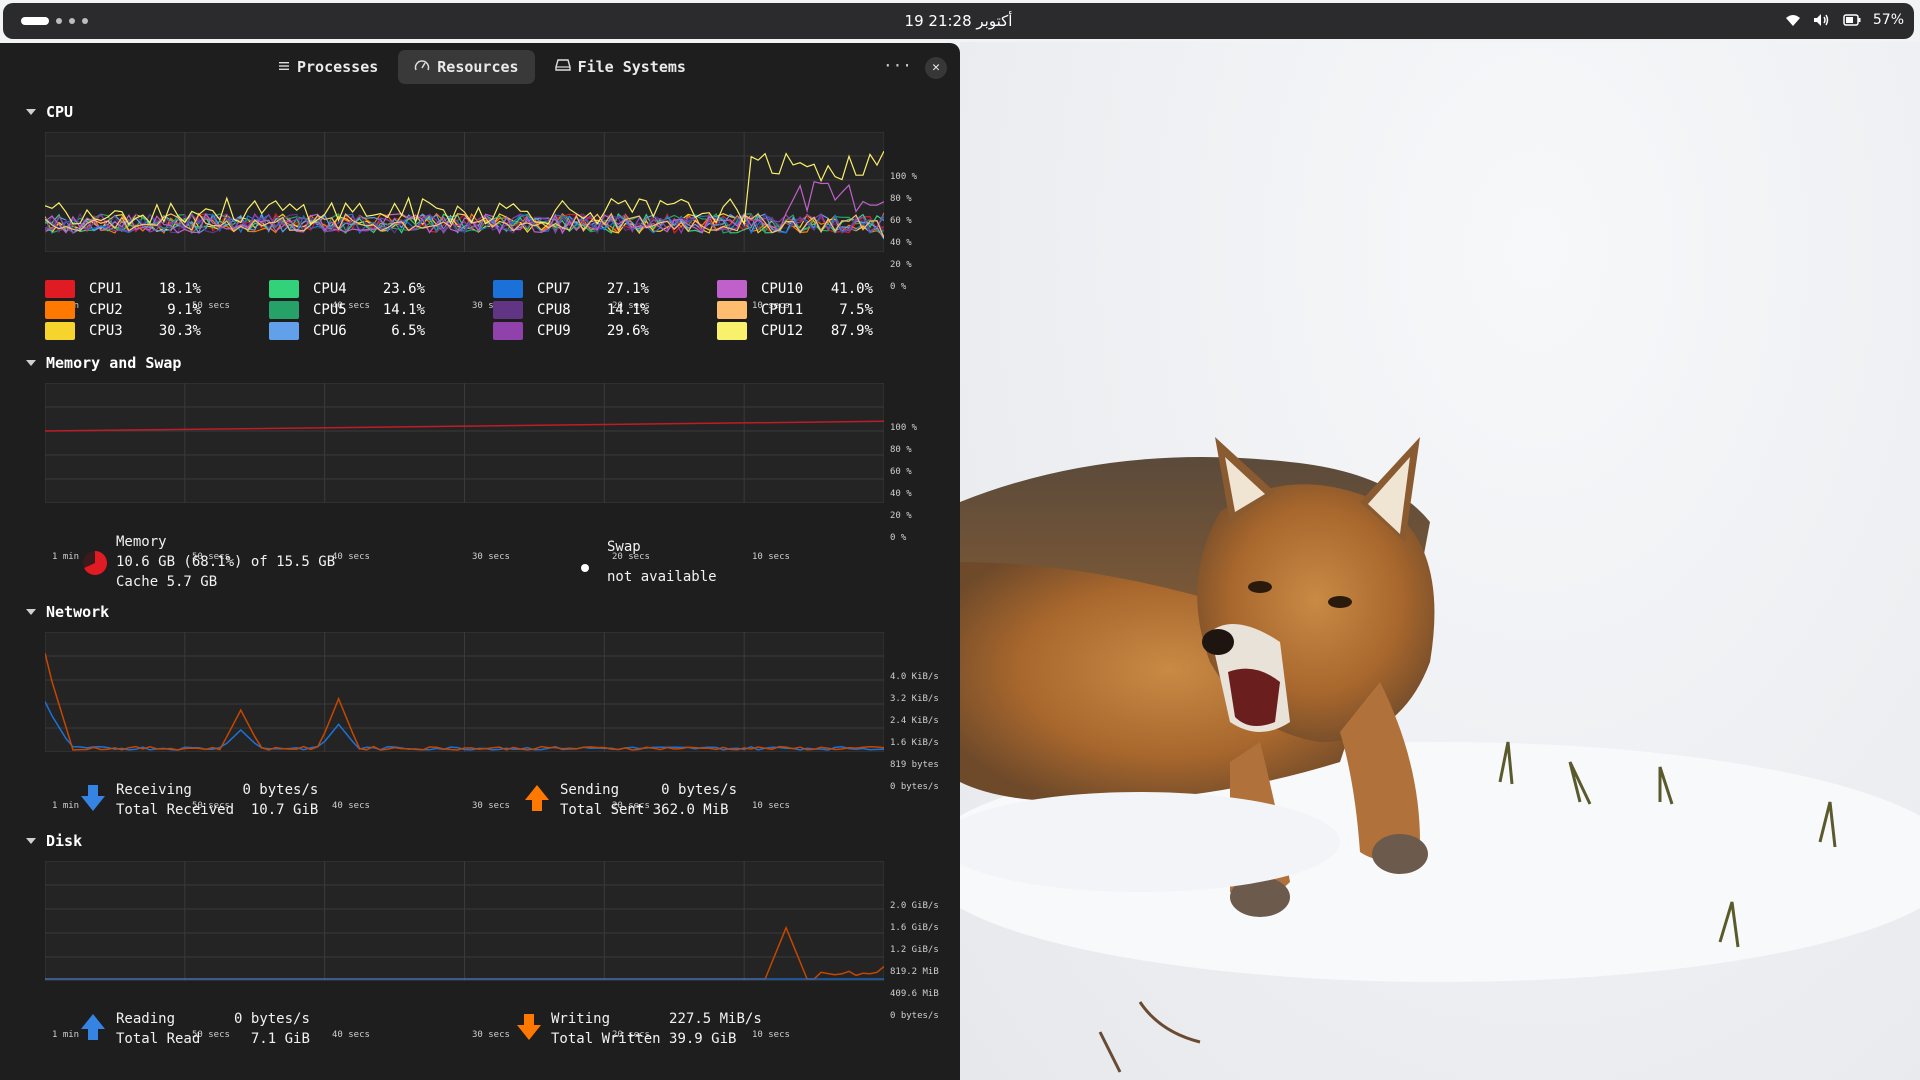 This screenshot has width=1920, height=1080. I want to click on top-bar: 19 أكتوبر 21:28 57%, so click(960, 21).